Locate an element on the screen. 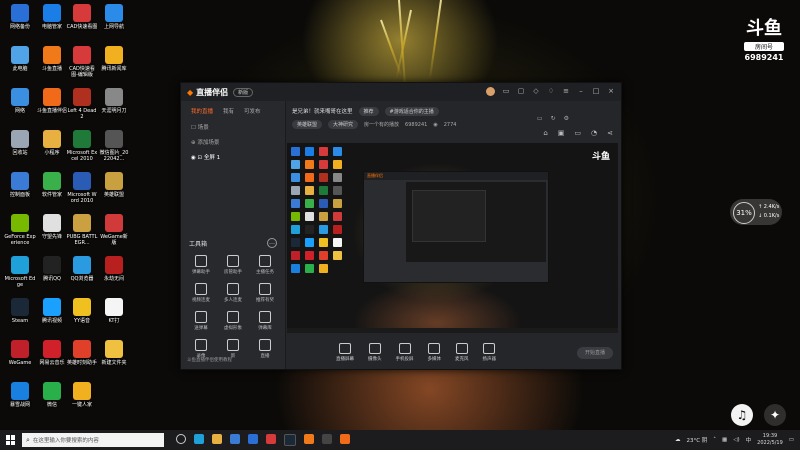 The height and width of the screenshot is (450, 800). desktop-icon: QQ浏览器 is located at coordinates (82, 269).